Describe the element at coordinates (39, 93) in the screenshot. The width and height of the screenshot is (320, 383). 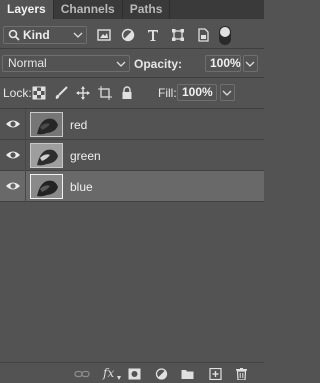
I see `lock-transparent-pixels-icon` at that location.